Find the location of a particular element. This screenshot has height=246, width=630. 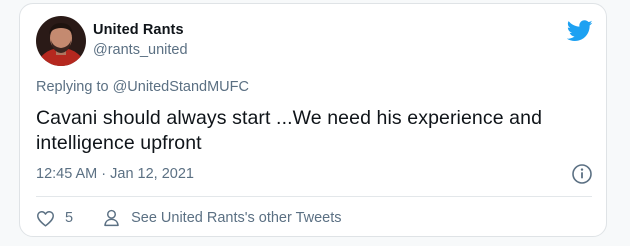

person-icon is located at coordinates (111, 218).